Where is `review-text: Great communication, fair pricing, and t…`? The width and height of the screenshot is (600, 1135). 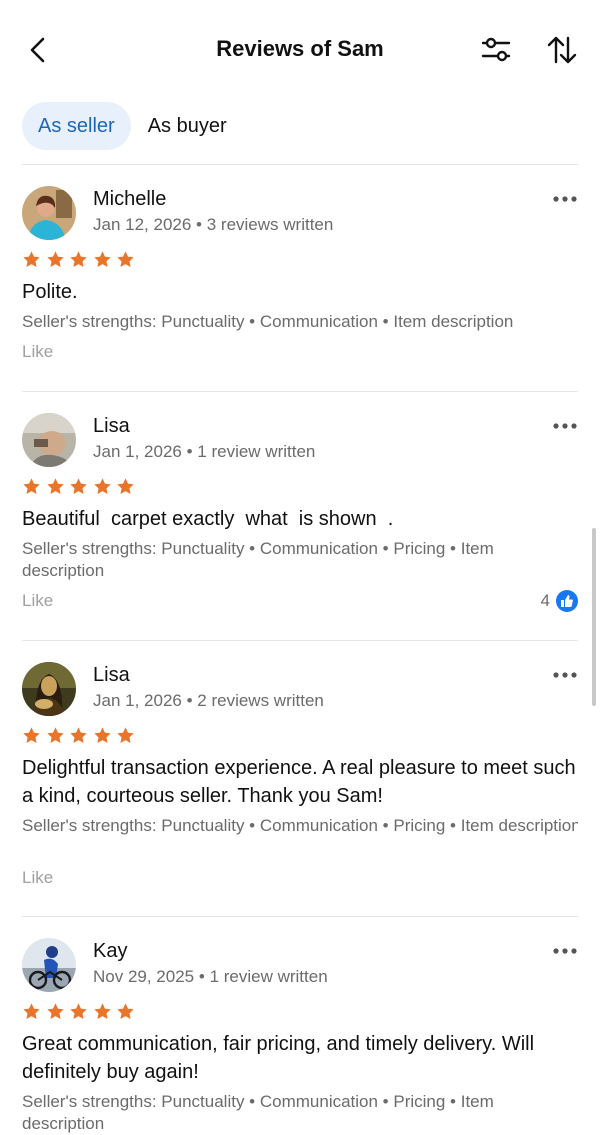 review-text: Great communication, fair pricing, and t… is located at coordinates (278, 1058).